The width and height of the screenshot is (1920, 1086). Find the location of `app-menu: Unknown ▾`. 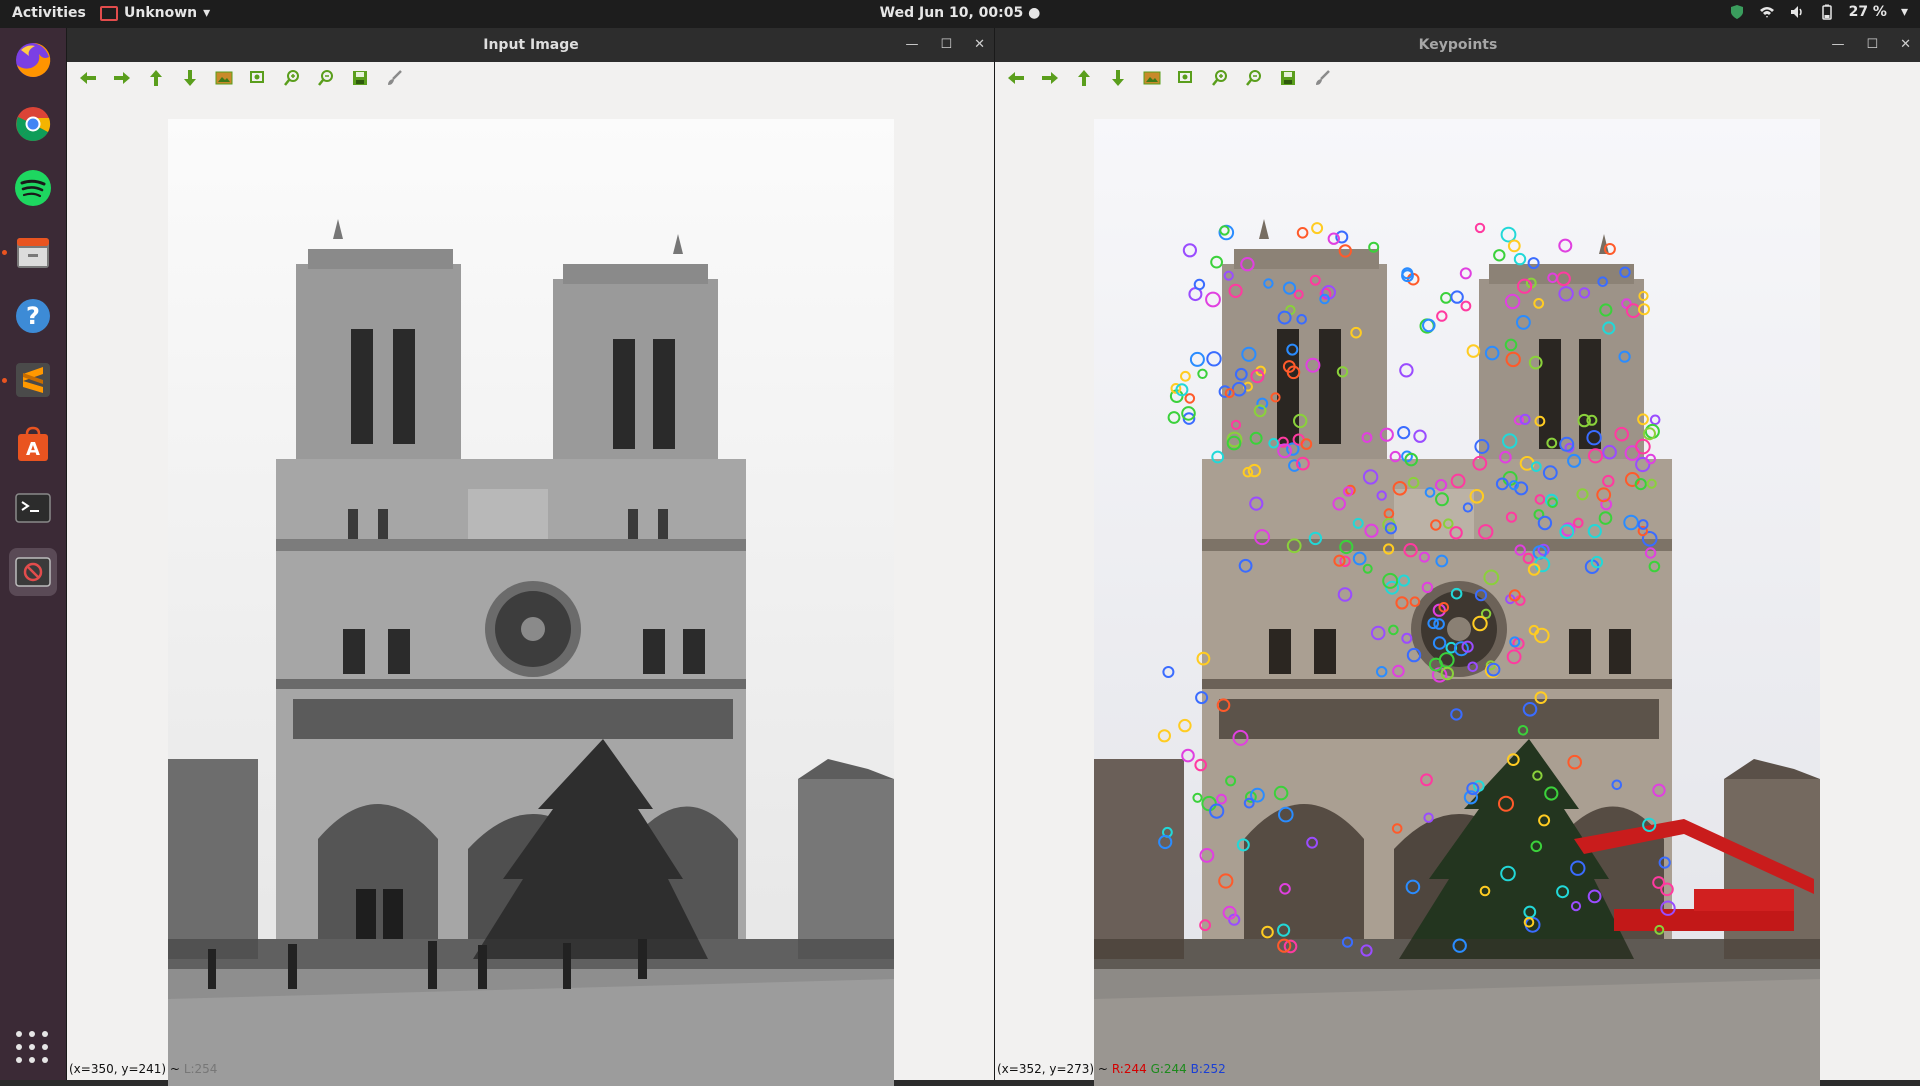

app-menu: Unknown ▾ is located at coordinates (155, 13).